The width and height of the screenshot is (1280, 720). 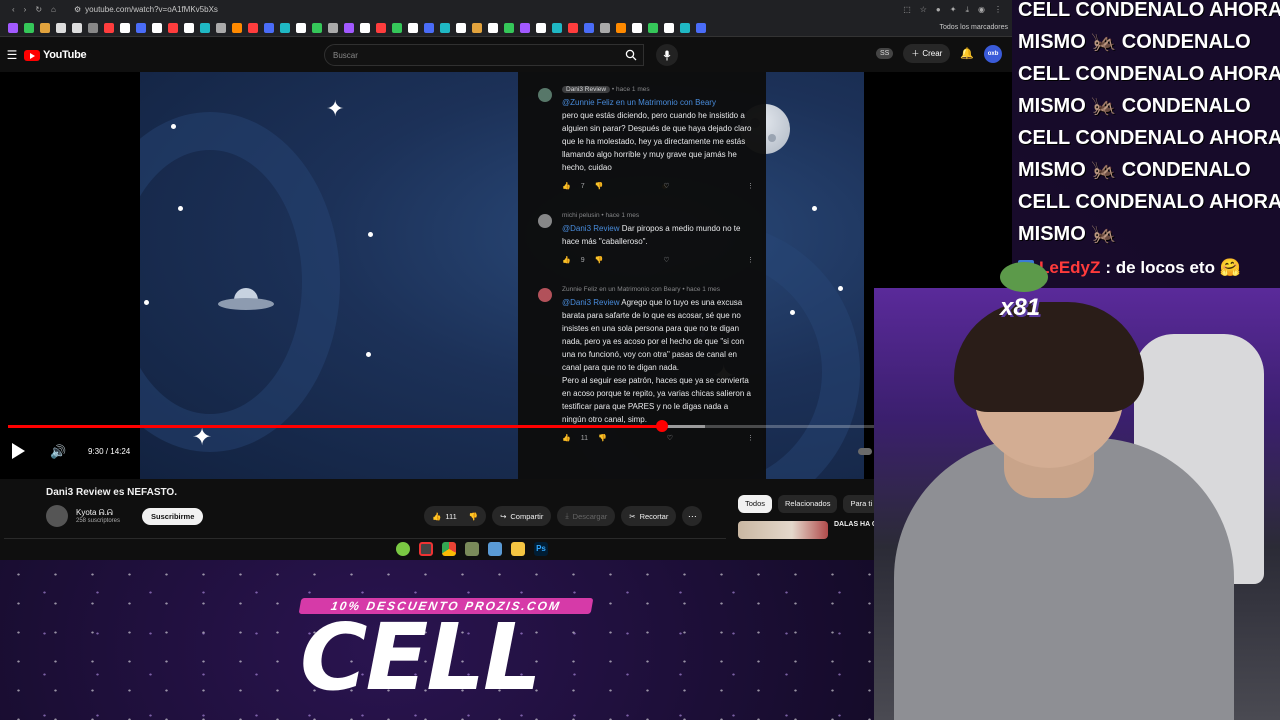 I want to click on play-icon, so click(x=18, y=451).